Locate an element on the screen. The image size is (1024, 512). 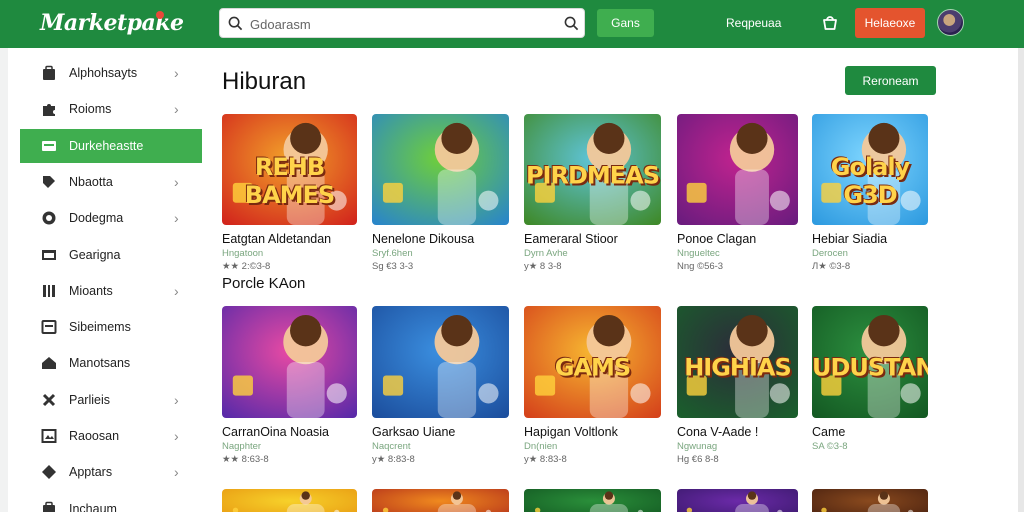
sidebar-item-label: Raoosan is located at coordinates (94, 436).